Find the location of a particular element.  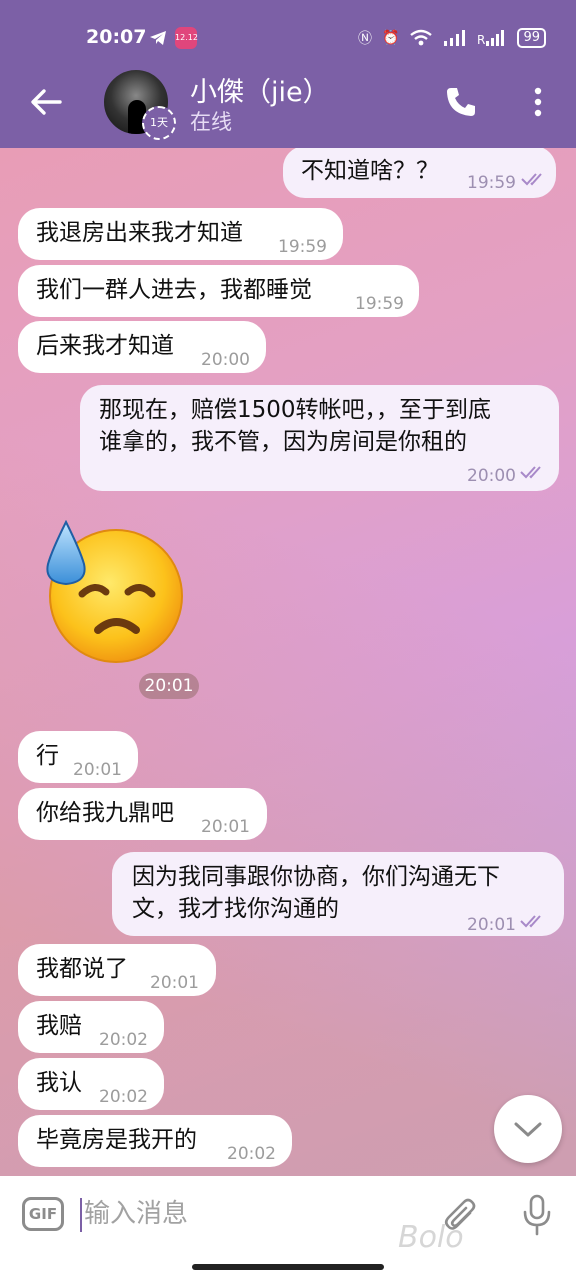

phone-icon is located at coordinates (461, 102).